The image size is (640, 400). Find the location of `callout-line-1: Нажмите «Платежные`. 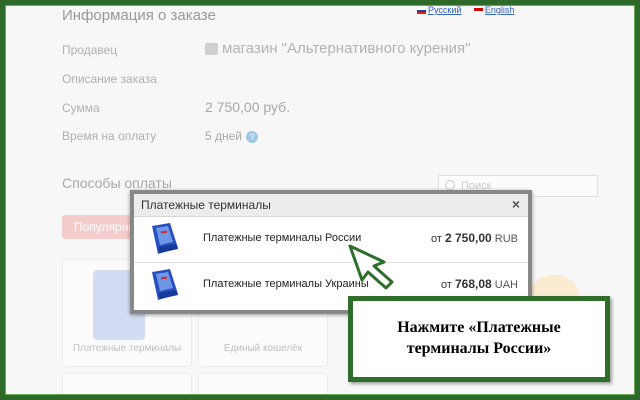

callout-line-1: Нажмите «Платежные is located at coordinates (479, 328).